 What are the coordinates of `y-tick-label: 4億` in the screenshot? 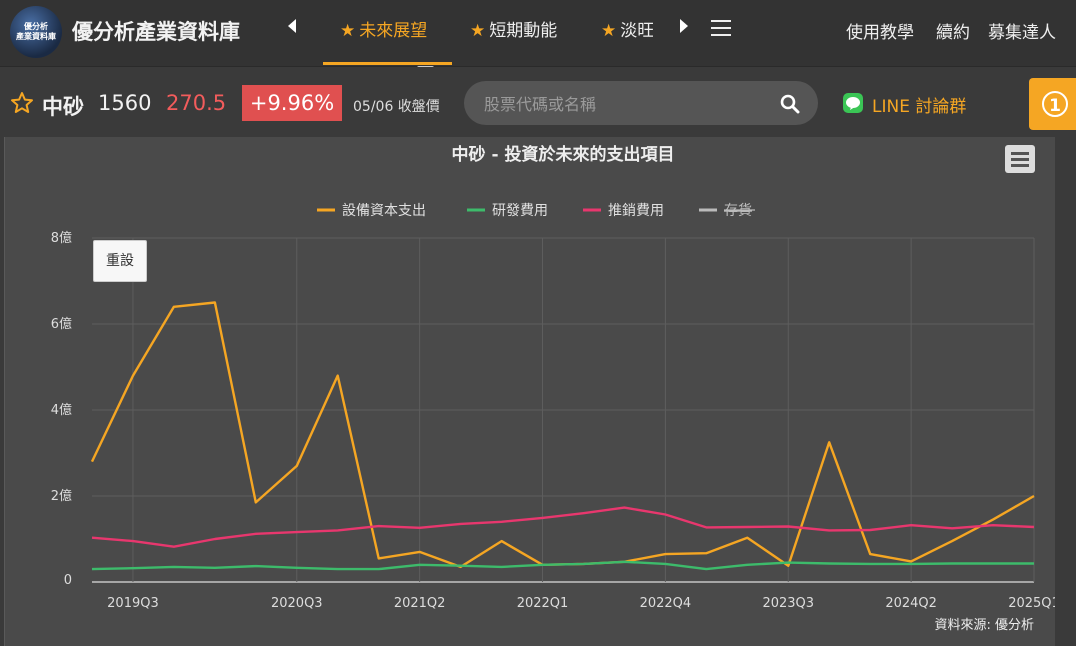 It's located at (61, 410).